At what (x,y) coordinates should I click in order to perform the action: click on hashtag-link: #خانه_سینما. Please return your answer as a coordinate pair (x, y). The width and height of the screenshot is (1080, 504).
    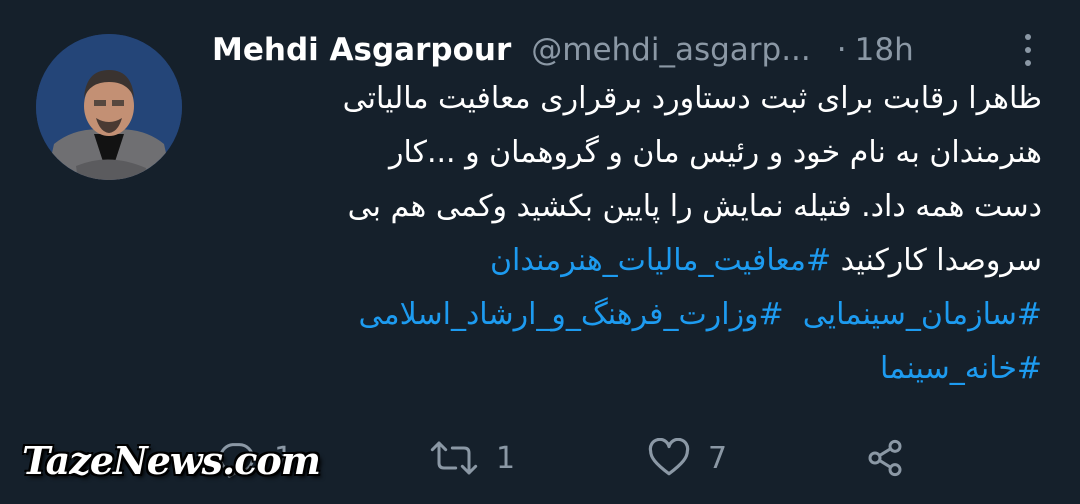
    Looking at the image, I should click on (961, 368).